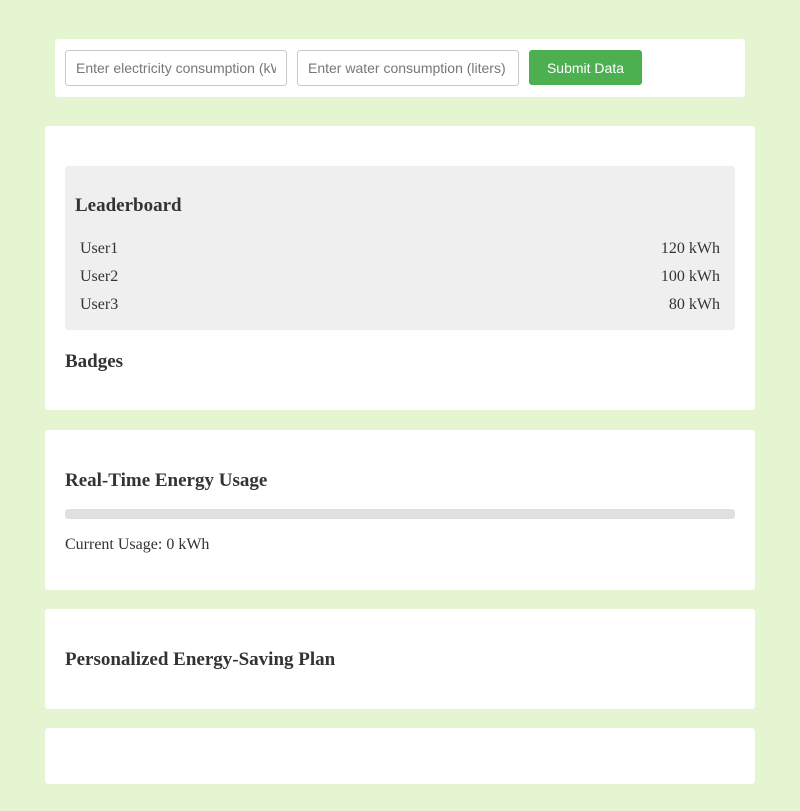 This screenshot has height=811, width=800. Describe the element at coordinates (400, 514) in the screenshot. I see `usage-progress-bar` at that location.